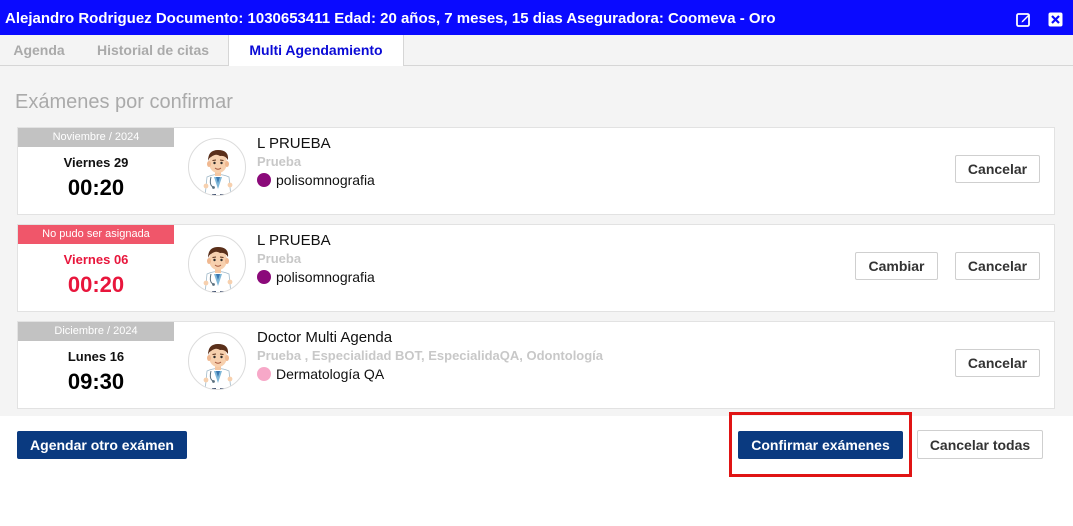 Image resolution: width=1073 pixels, height=526 pixels. What do you see at coordinates (153, 50) in the screenshot?
I see `tab-historial-de-citas: Historial de citas` at bounding box center [153, 50].